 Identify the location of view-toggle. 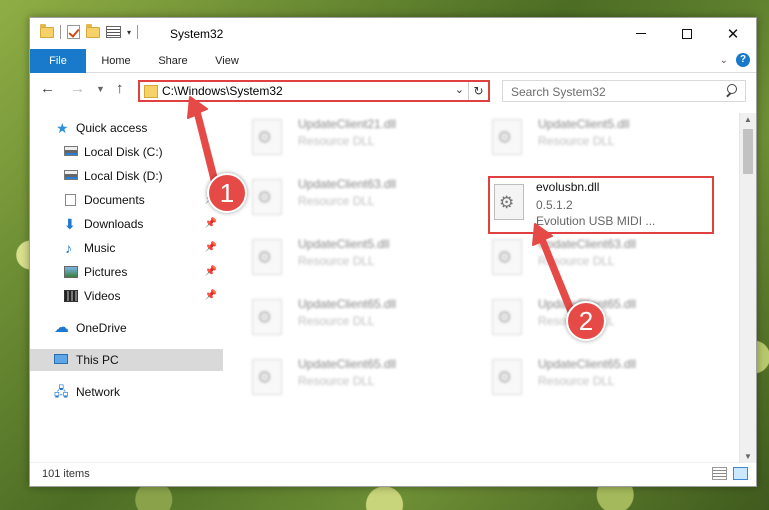
(730, 473).